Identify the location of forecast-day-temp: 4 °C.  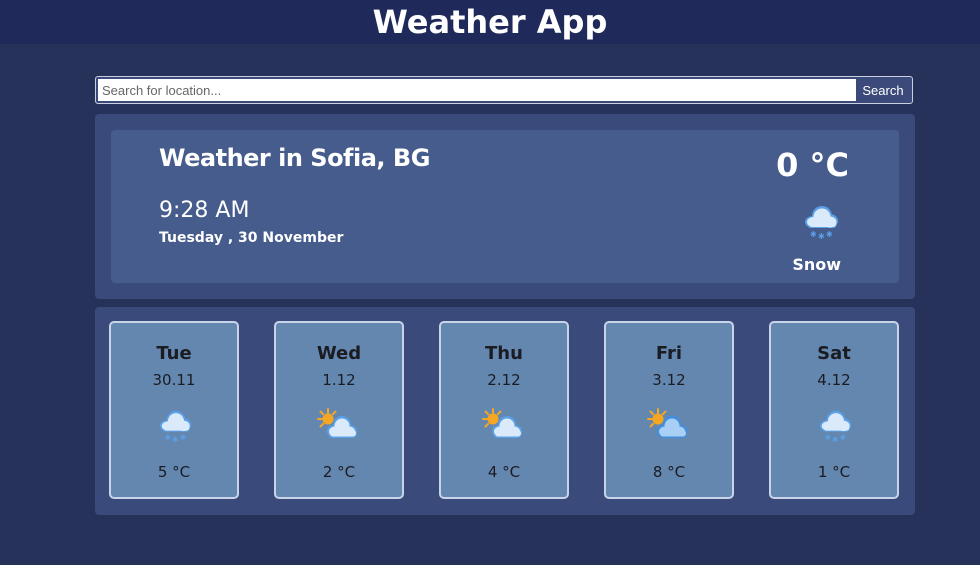
(504, 472).